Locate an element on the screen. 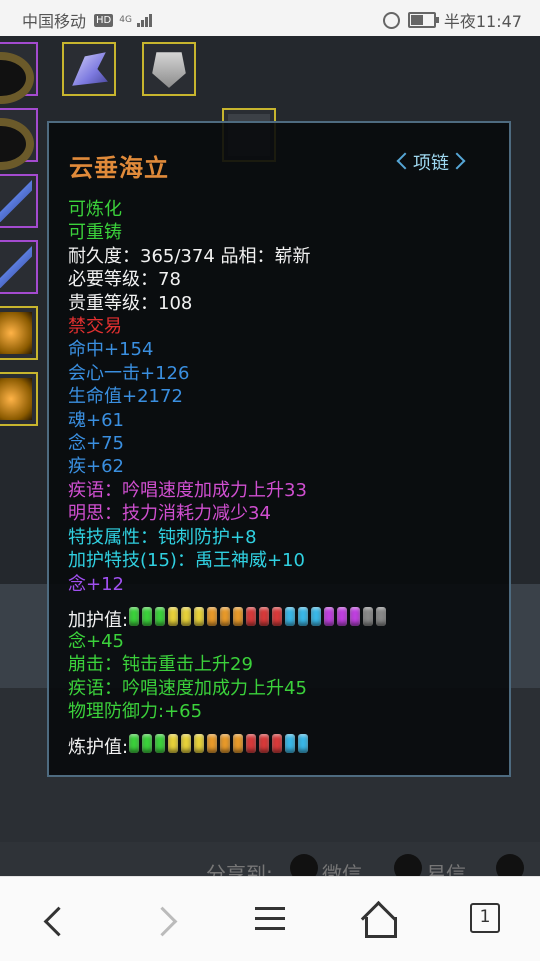 This screenshot has width=540, height=961. share-bar: 分享到: 微信 易信 is located at coordinates (270, 864).